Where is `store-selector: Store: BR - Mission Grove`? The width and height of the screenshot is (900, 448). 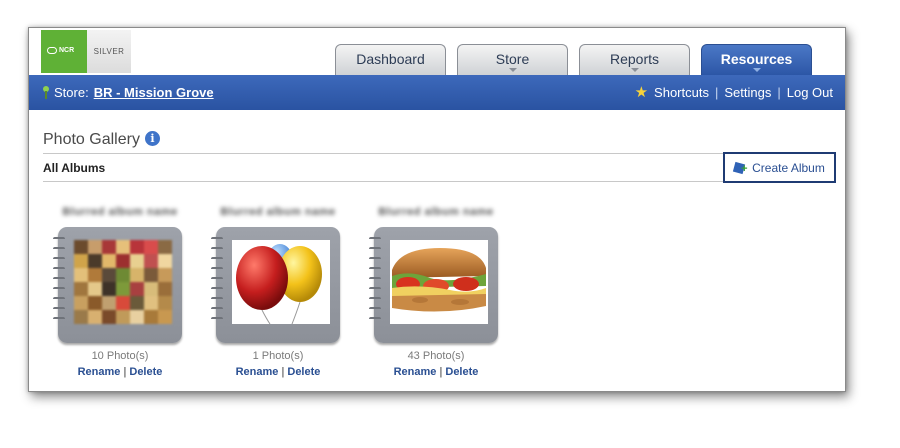 store-selector: Store: BR - Mission Grove is located at coordinates (128, 92).